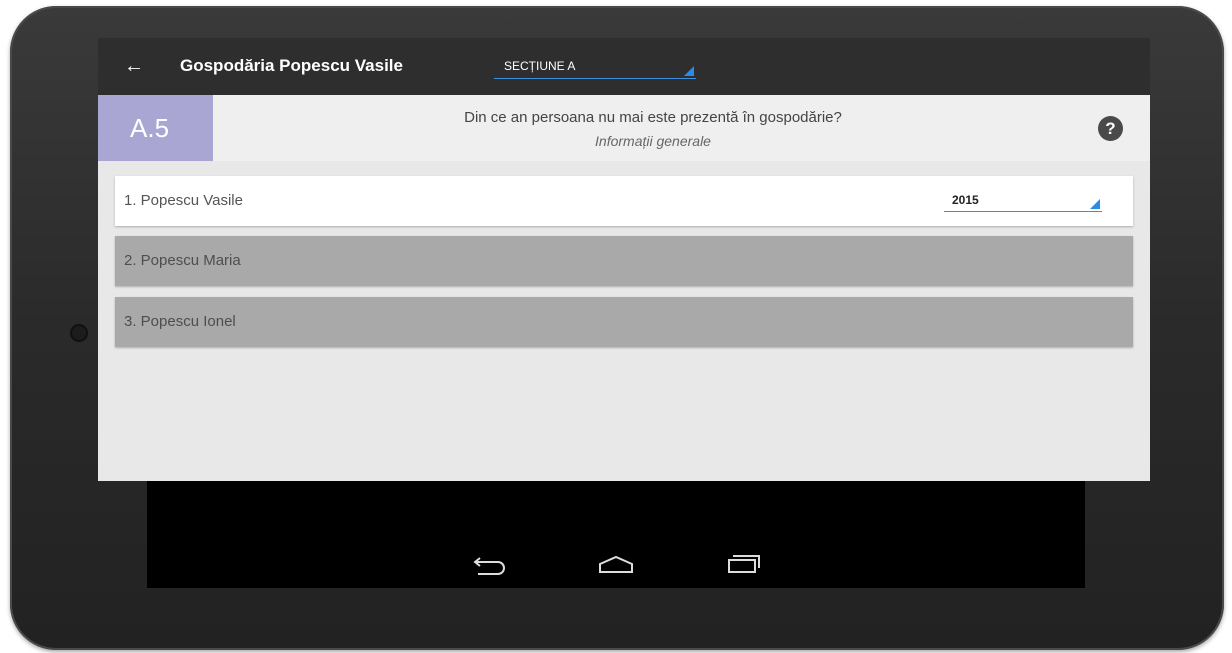  I want to click on year-dropdown: 2015, so click(1023, 201).